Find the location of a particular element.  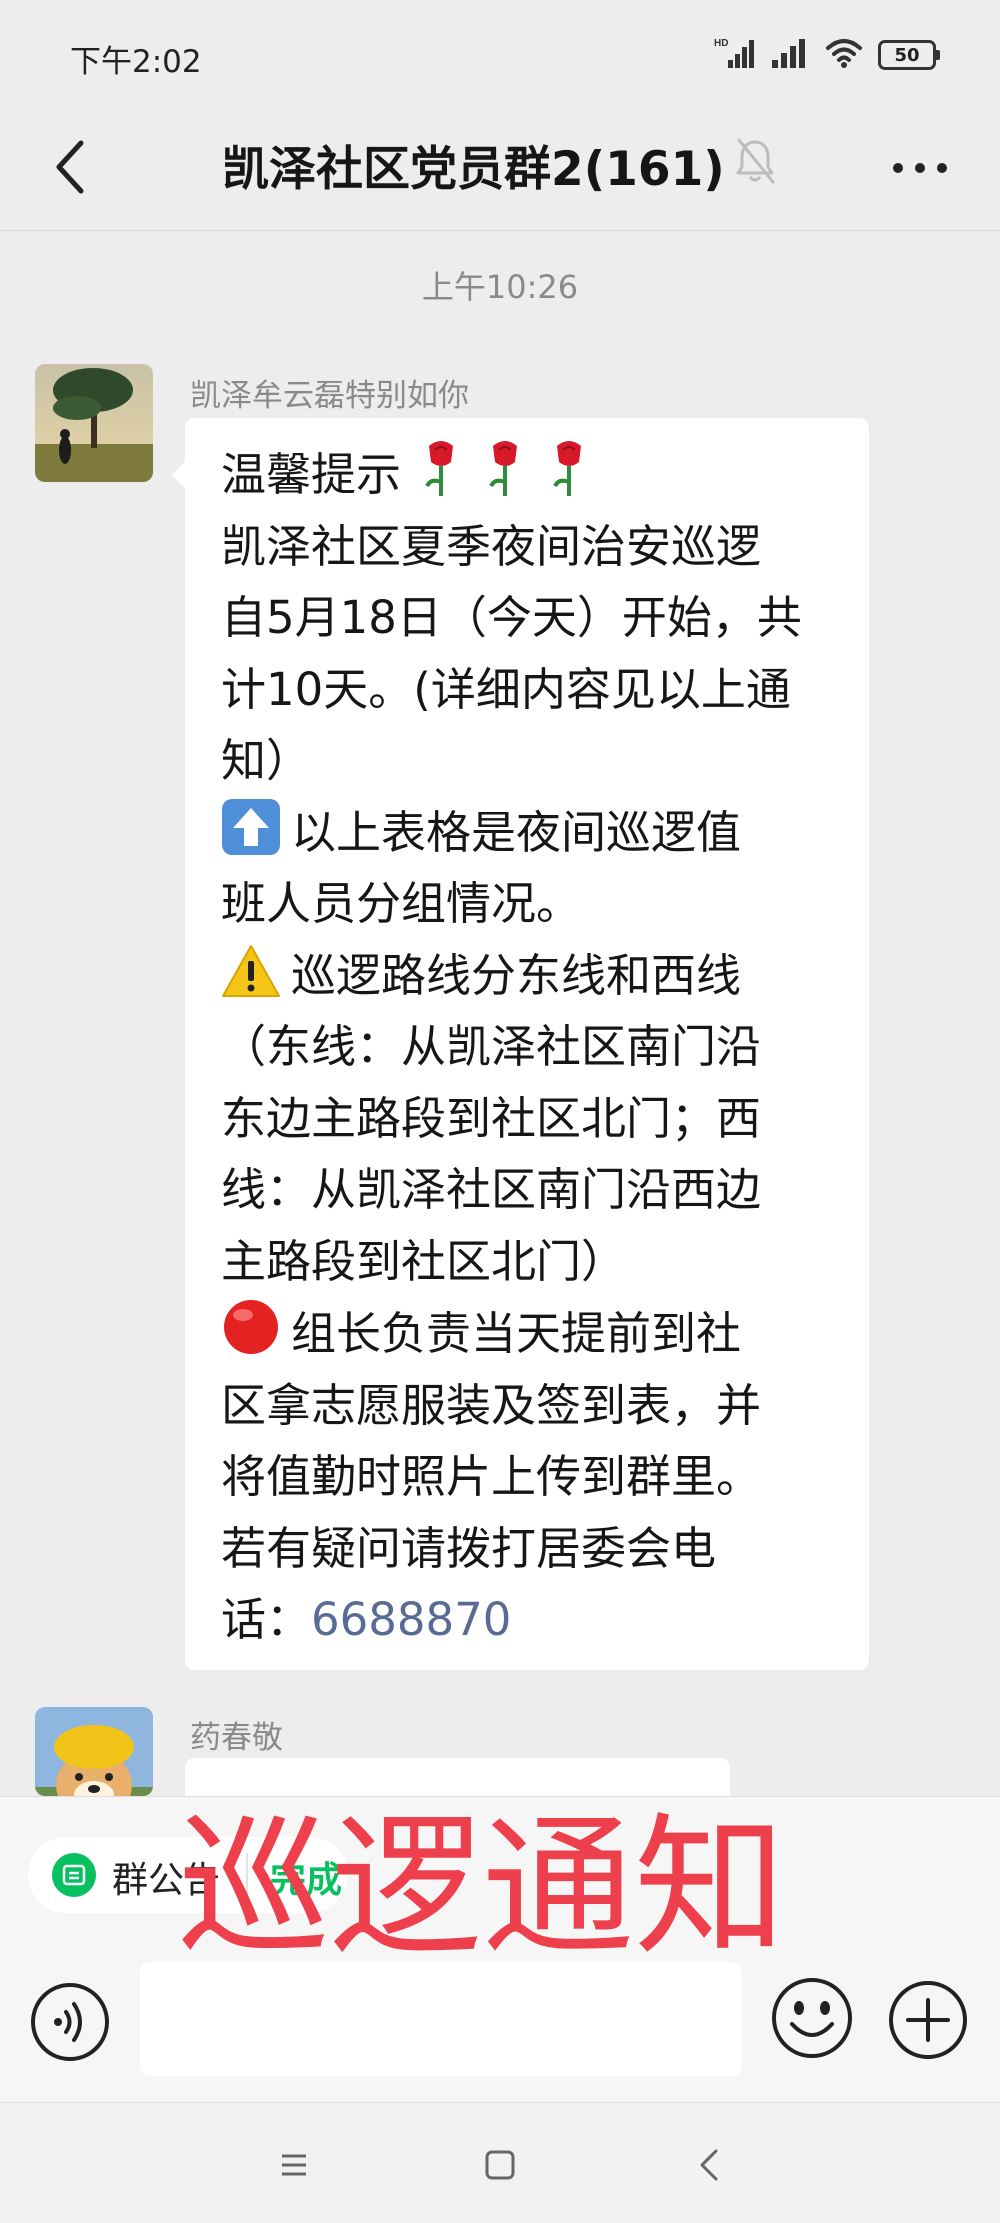

message-line: 温馨提示 is located at coordinates (506, 474).